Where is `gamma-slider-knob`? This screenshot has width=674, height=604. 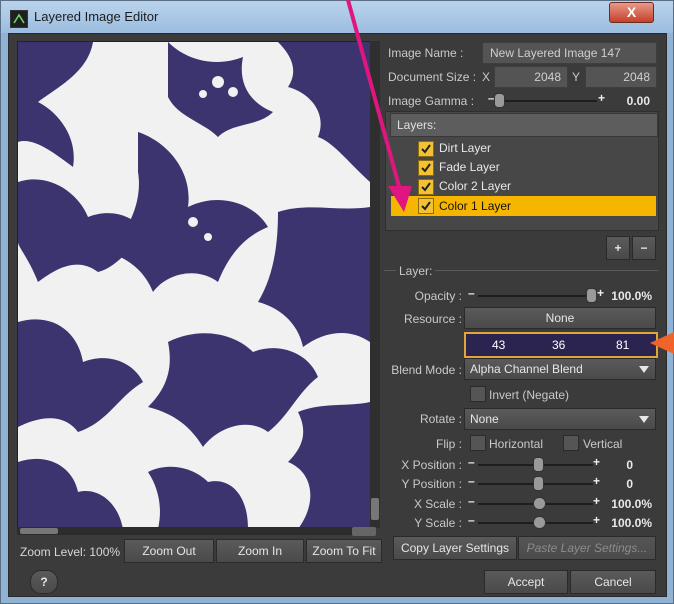
gamma-slider-knob is located at coordinates (499, 100).